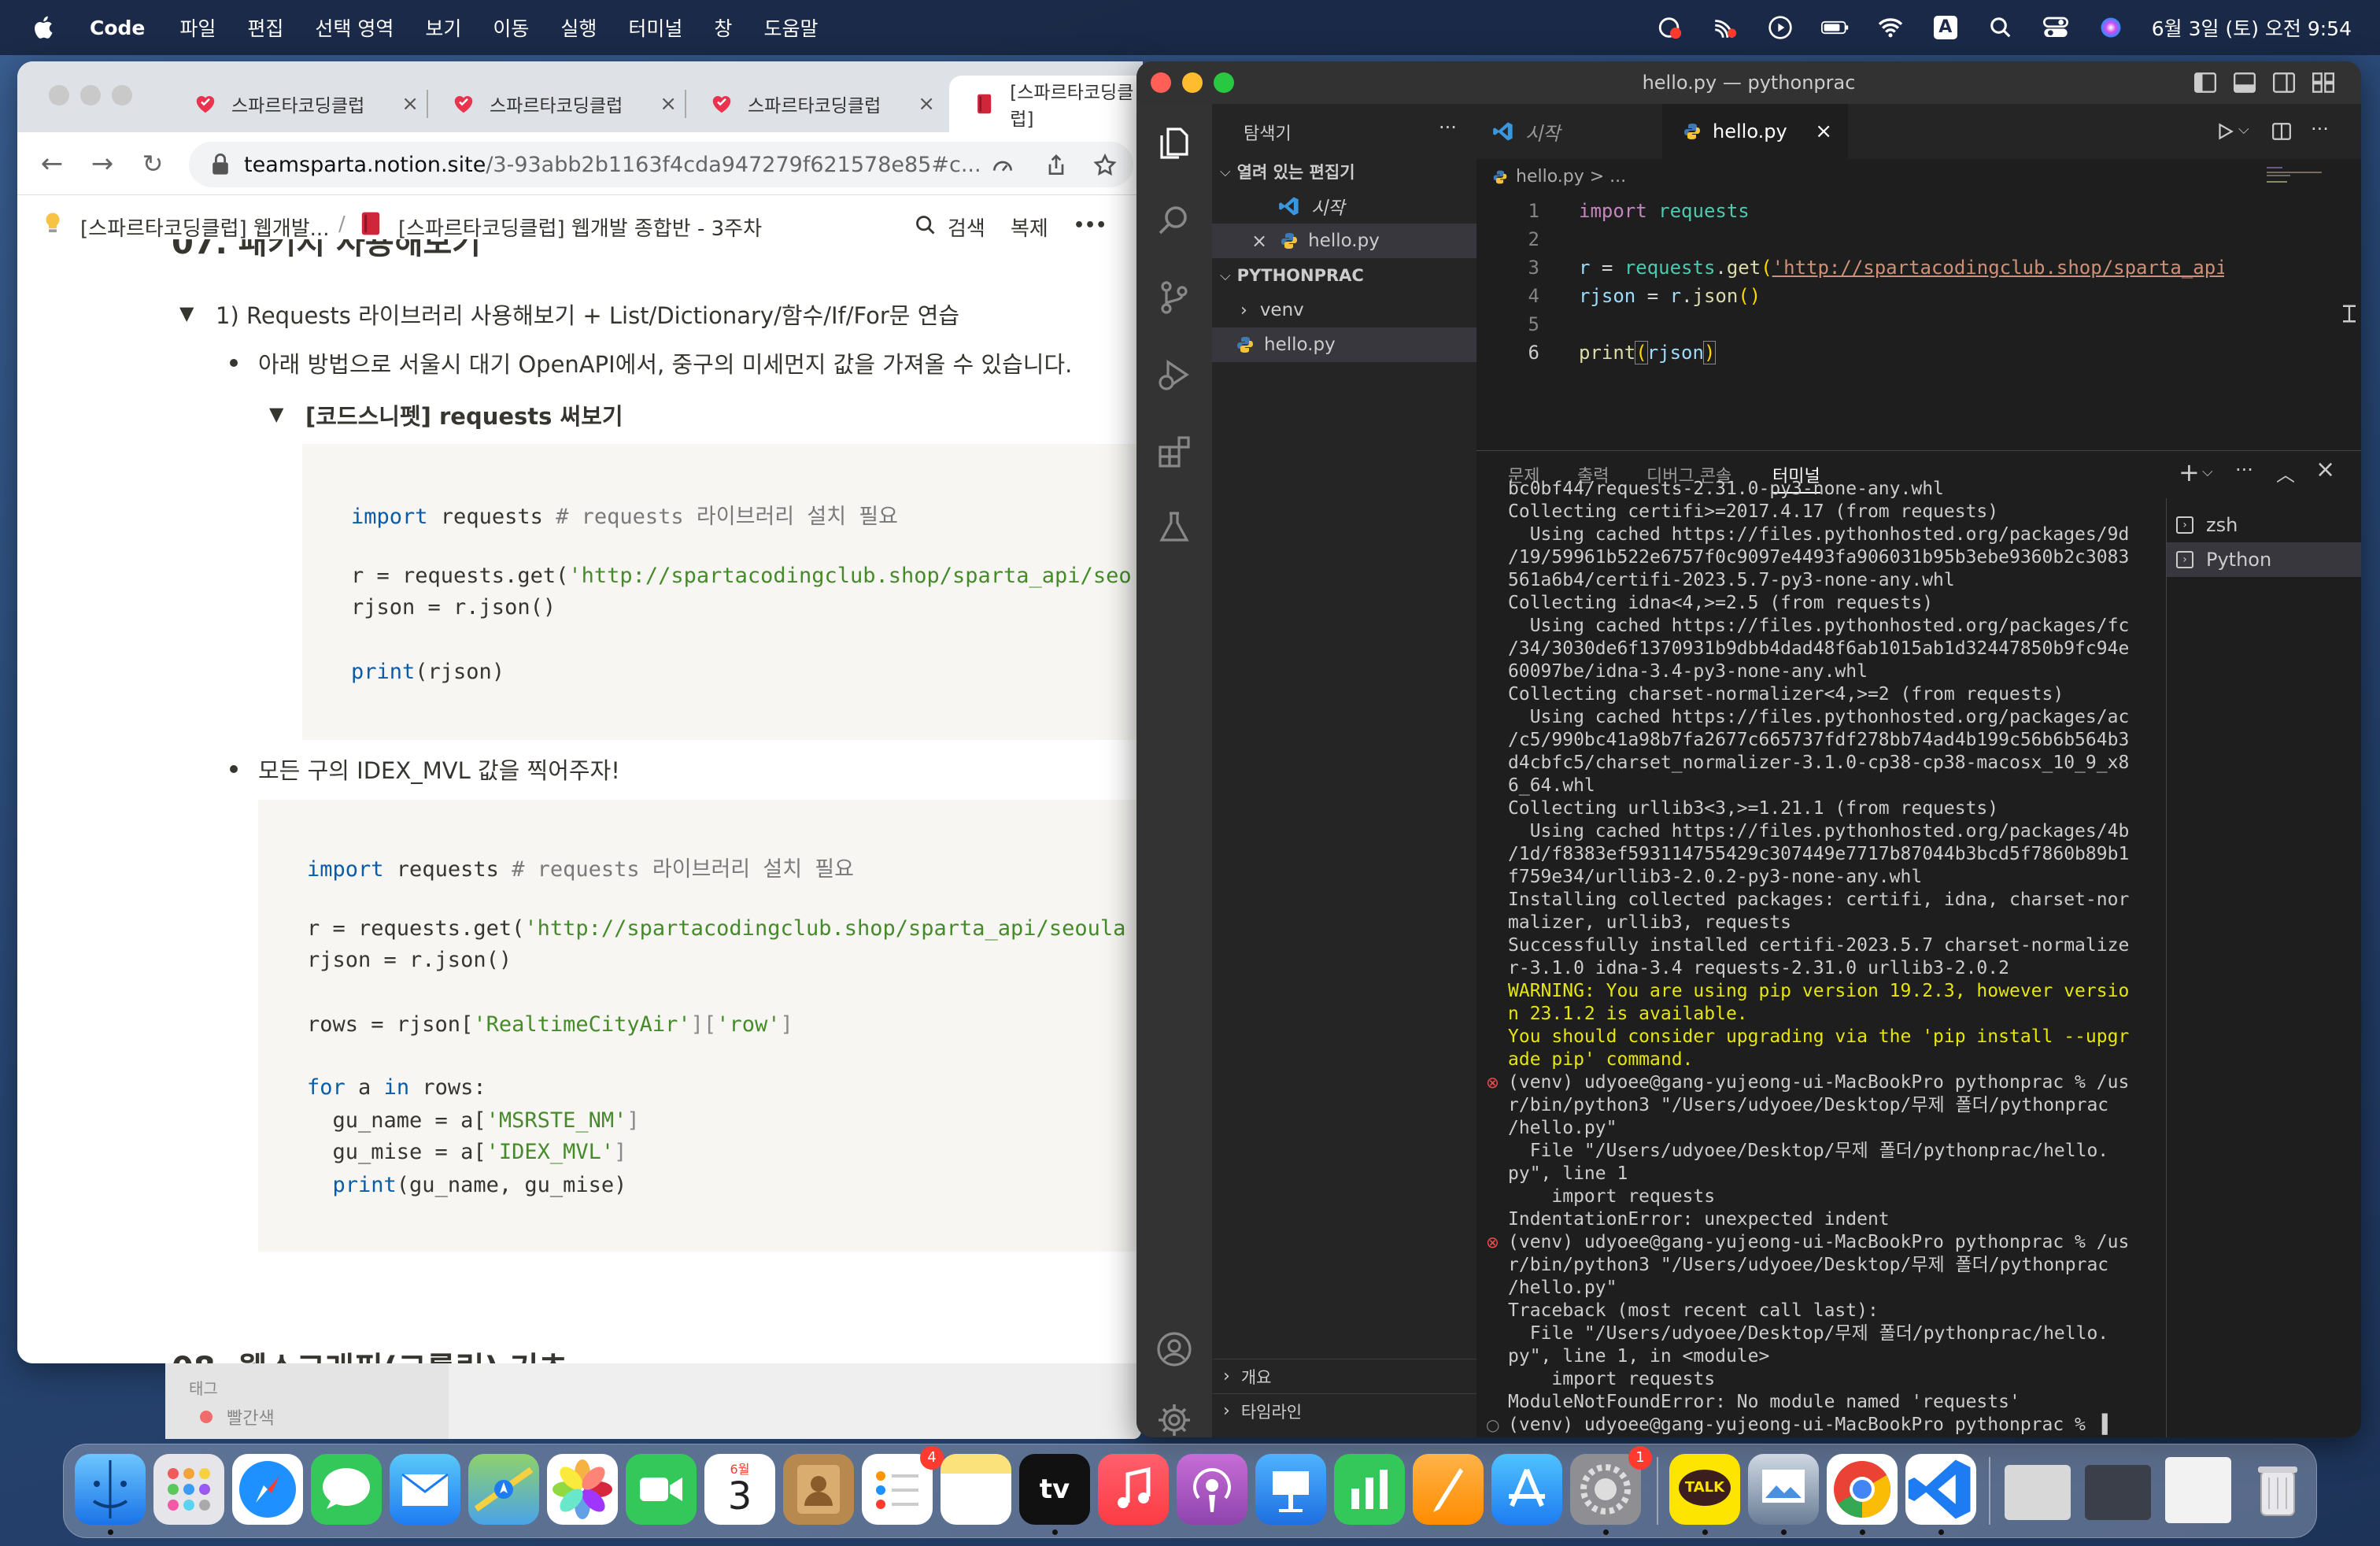 The image size is (2380, 1546). I want to click on apple-tv-icon: tv, so click(1054, 1489).